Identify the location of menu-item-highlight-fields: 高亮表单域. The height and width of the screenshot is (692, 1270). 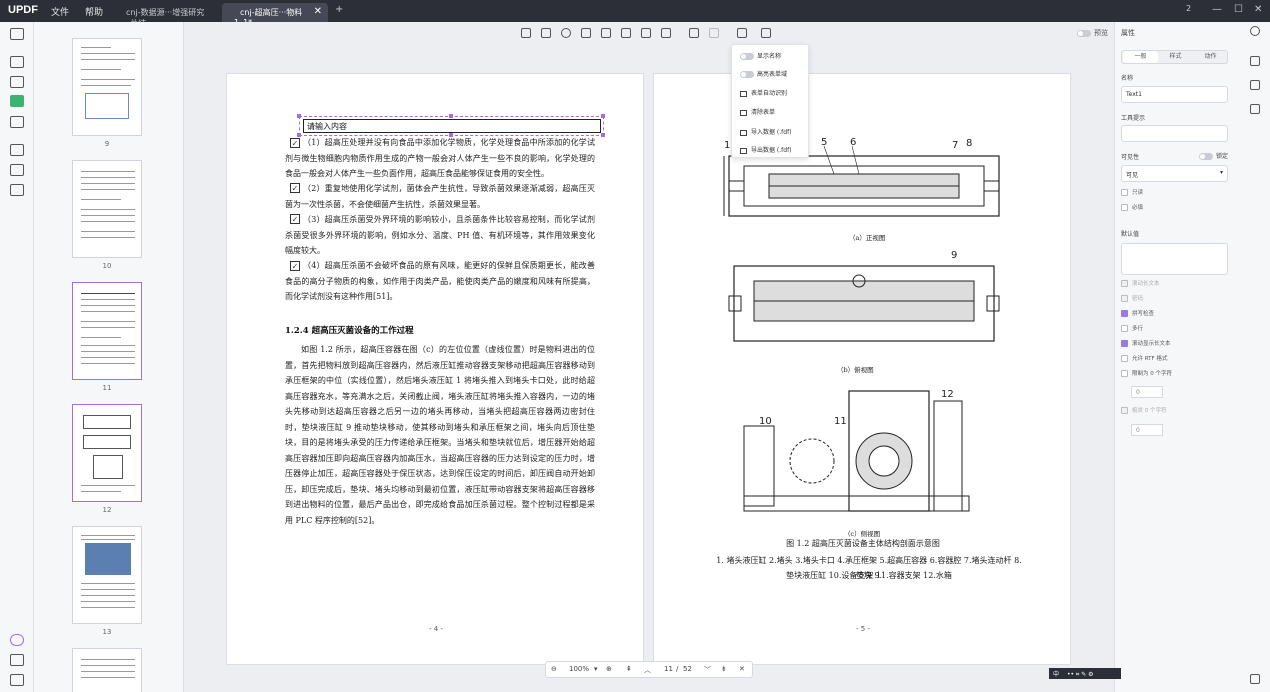
(763, 73).